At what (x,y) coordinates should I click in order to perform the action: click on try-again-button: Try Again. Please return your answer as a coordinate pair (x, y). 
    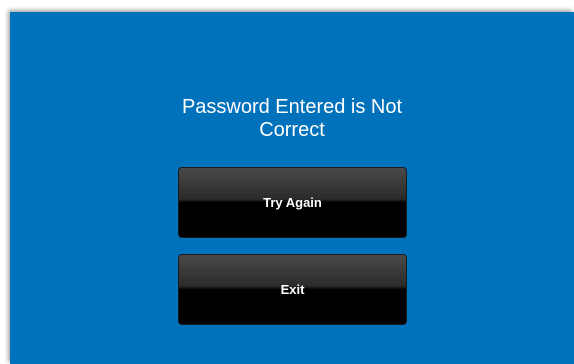
    Looking at the image, I should click on (292, 202).